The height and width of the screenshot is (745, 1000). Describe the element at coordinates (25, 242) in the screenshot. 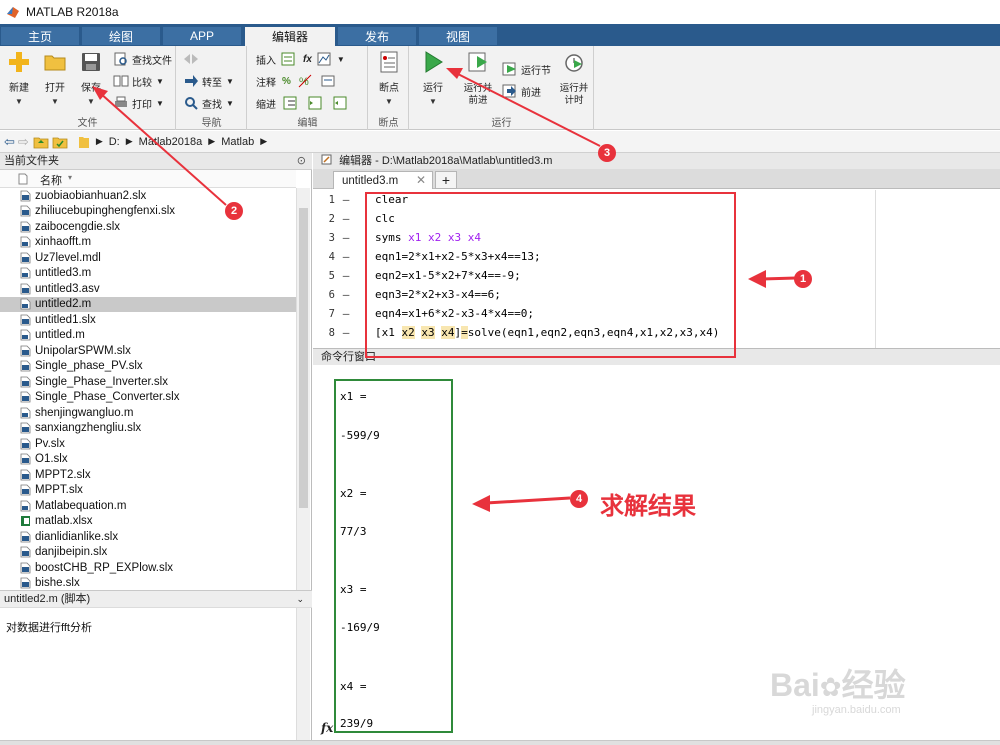

I see `file-m-icon` at that location.